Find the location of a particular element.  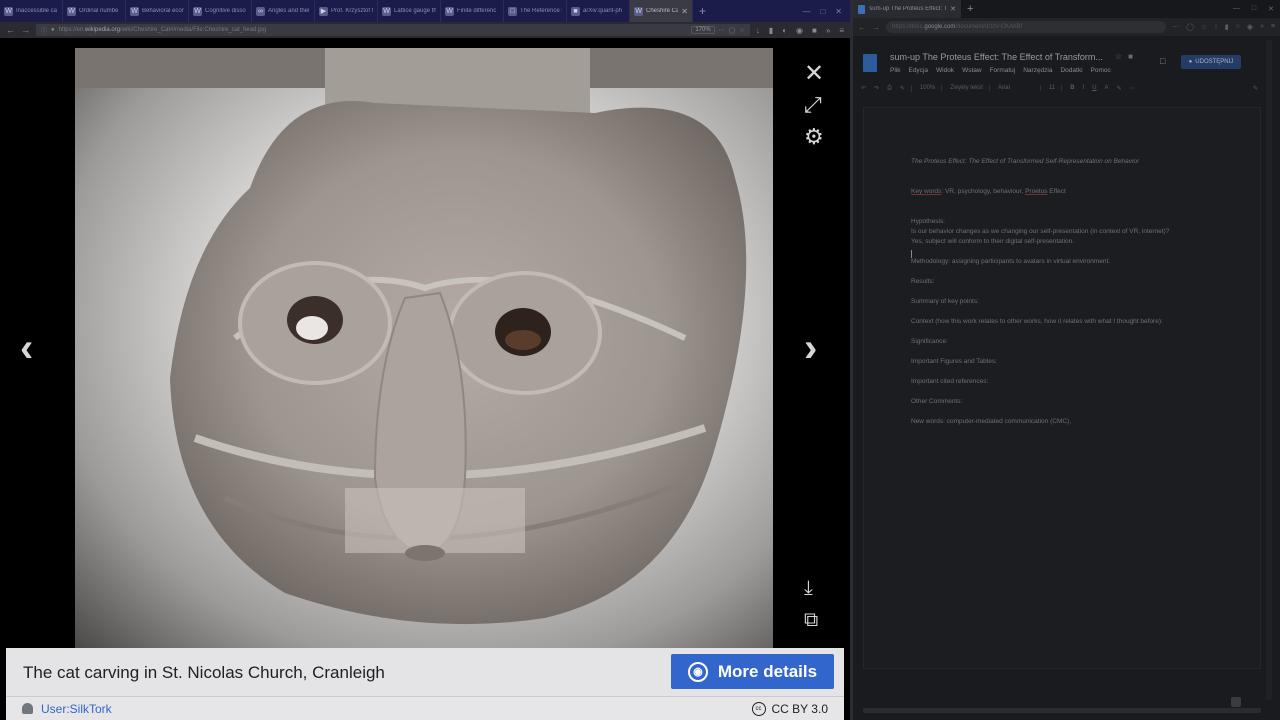

fullscreen-icon: ⤢ is located at coordinates (813, 105).